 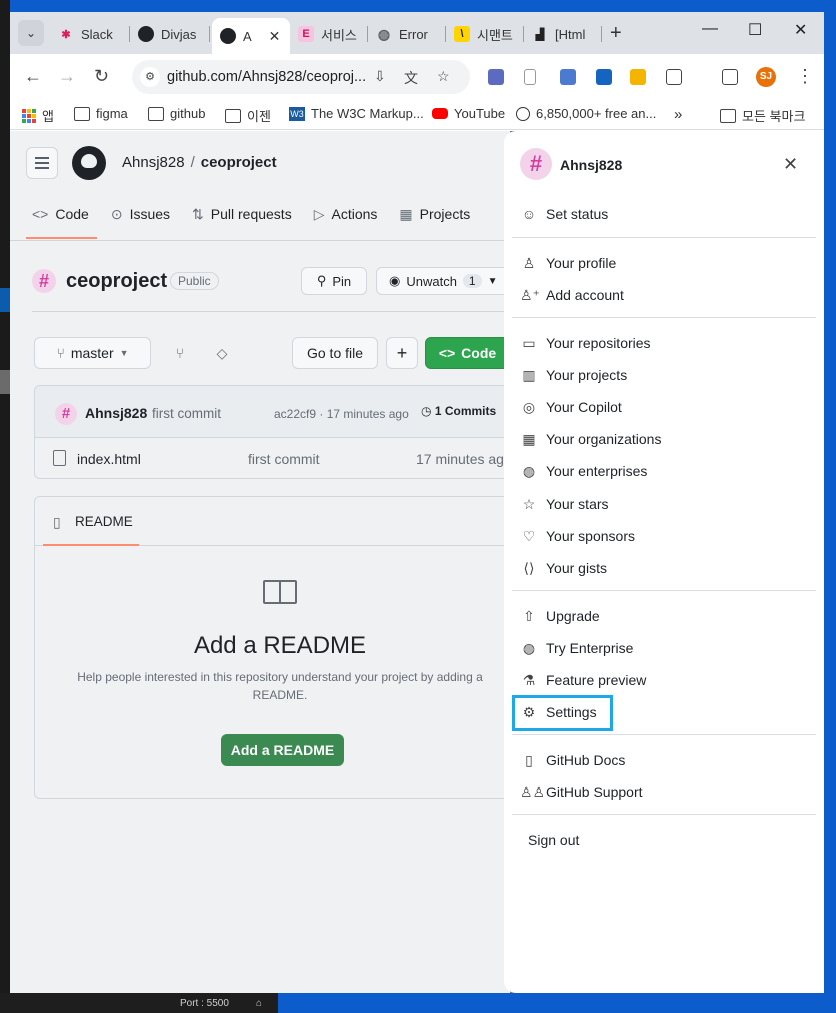 I want to click on add-readme-button: Add a README, so click(x=282, y=750).